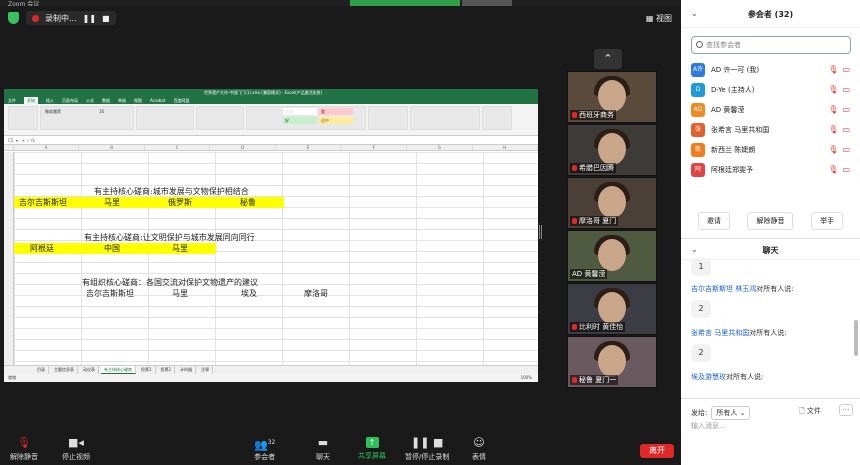 Image resolution: width=860 pixels, height=465 pixels. I want to click on ribbon-tab: 视图, so click(138, 100).